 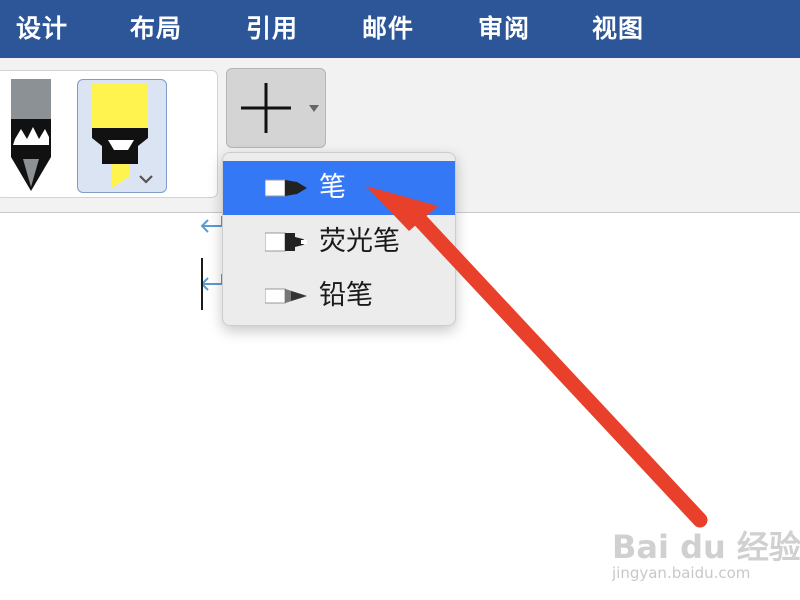 What do you see at coordinates (156, 29) in the screenshot?
I see `tab-layout: 布局` at bounding box center [156, 29].